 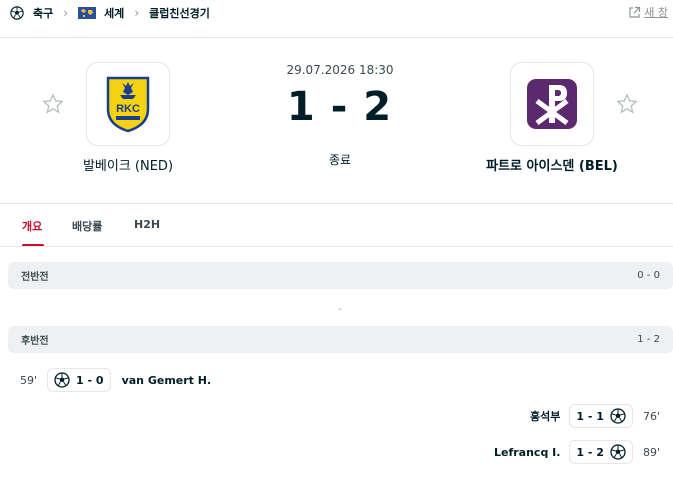 I want to click on tab-h2h: H2H, so click(x=147, y=224).